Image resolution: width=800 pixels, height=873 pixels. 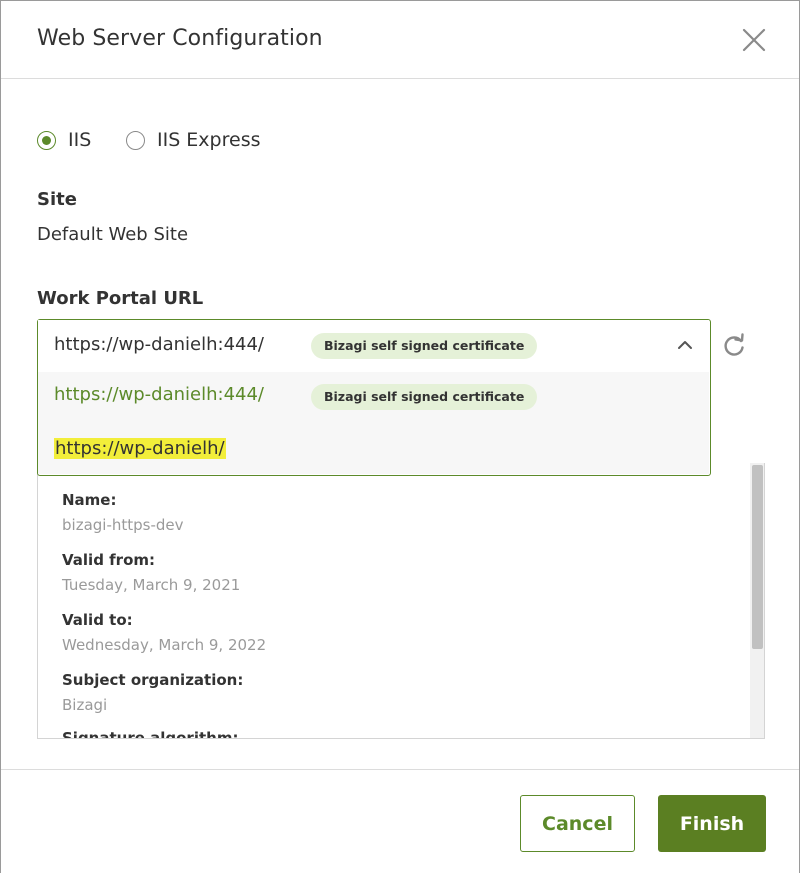 I want to click on cert-field-valid-from: Valid from: Tuesday, March 9, 2021, so click(x=151, y=572).